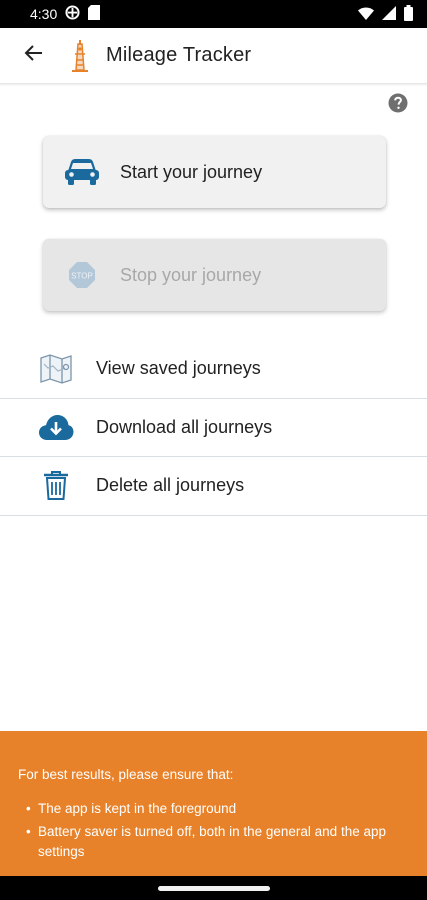  Describe the element at coordinates (408, 14) in the screenshot. I see `battery-icon` at that location.